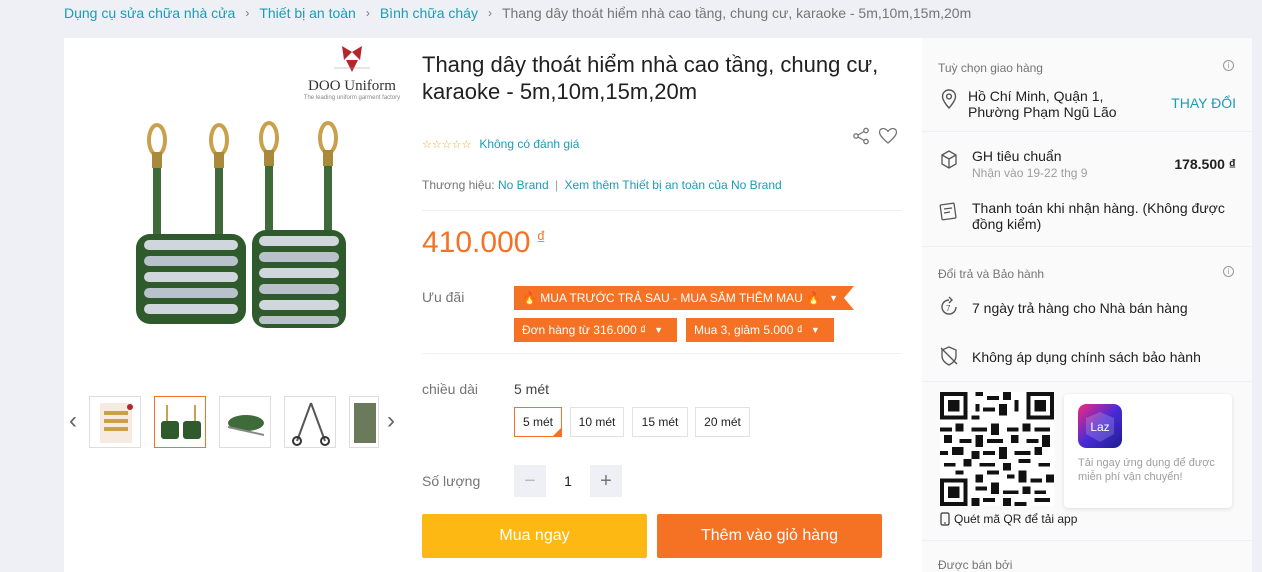 The image size is (1262, 572). I want to click on thumbnail-strip: ‹ ›, so click(235, 422).